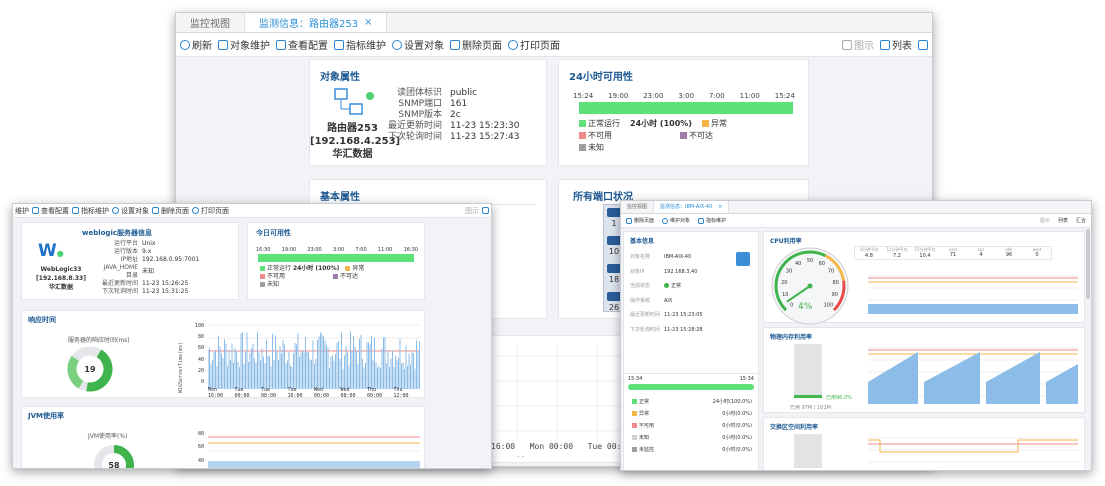 This screenshot has height=486, width=1105. I want to click on avail-ticks: 15:24 19:00 23:00 3:00 7:00 11:00 15:24, so click(684, 96).